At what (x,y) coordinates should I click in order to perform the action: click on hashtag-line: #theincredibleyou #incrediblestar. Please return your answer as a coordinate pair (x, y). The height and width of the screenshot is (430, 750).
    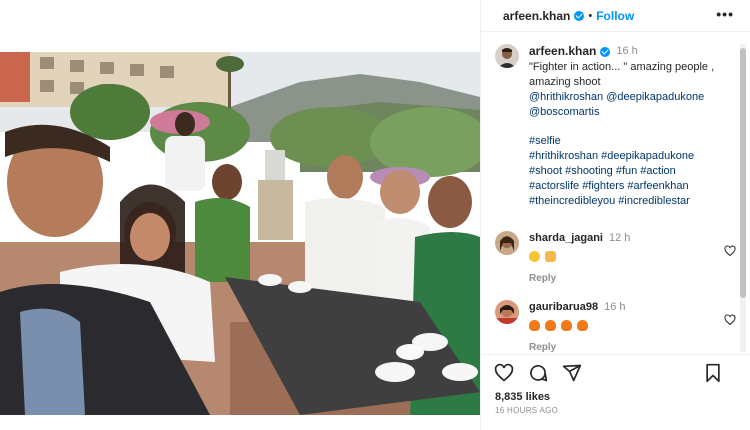
    Looking at the image, I should click on (629, 201).